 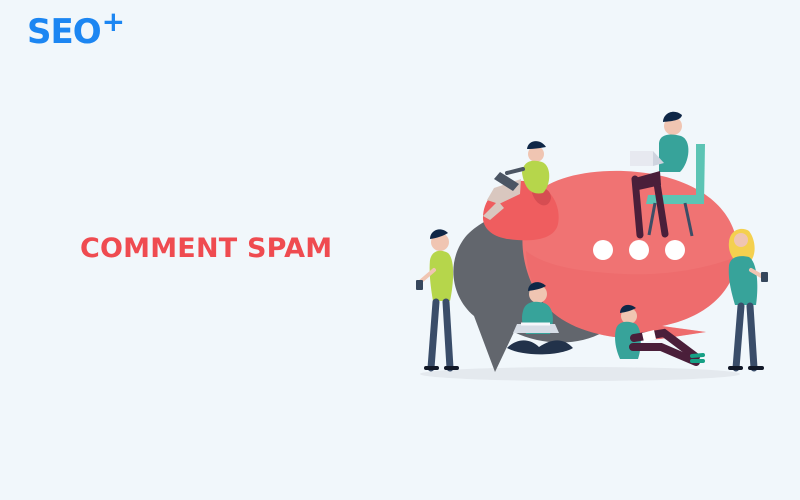 What do you see at coordinates (64, 32) in the screenshot?
I see `brand-name: SEO` at bounding box center [64, 32].